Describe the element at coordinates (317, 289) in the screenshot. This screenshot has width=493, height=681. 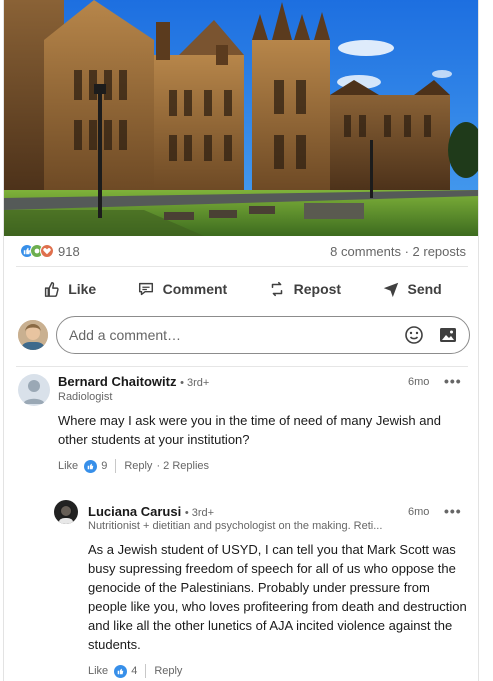
I see `repost-label: Repost` at that location.